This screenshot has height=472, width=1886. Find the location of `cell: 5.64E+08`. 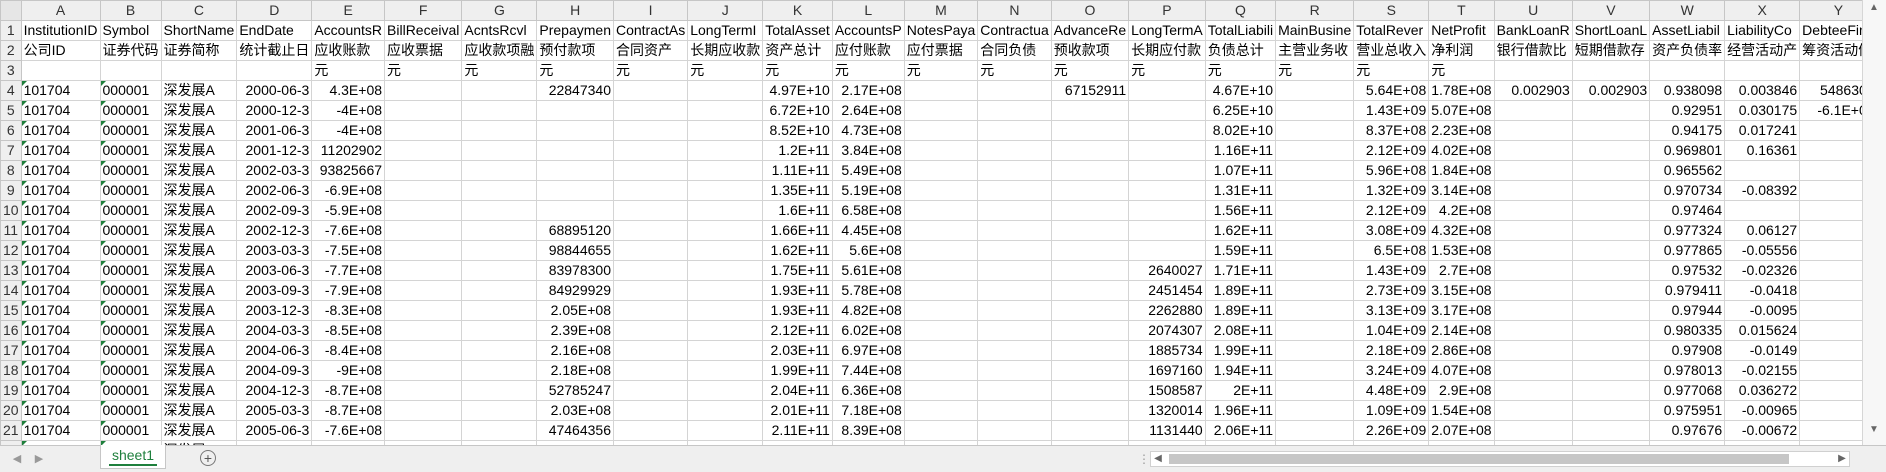

cell: 5.64E+08 is located at coordinates (1391, 90).